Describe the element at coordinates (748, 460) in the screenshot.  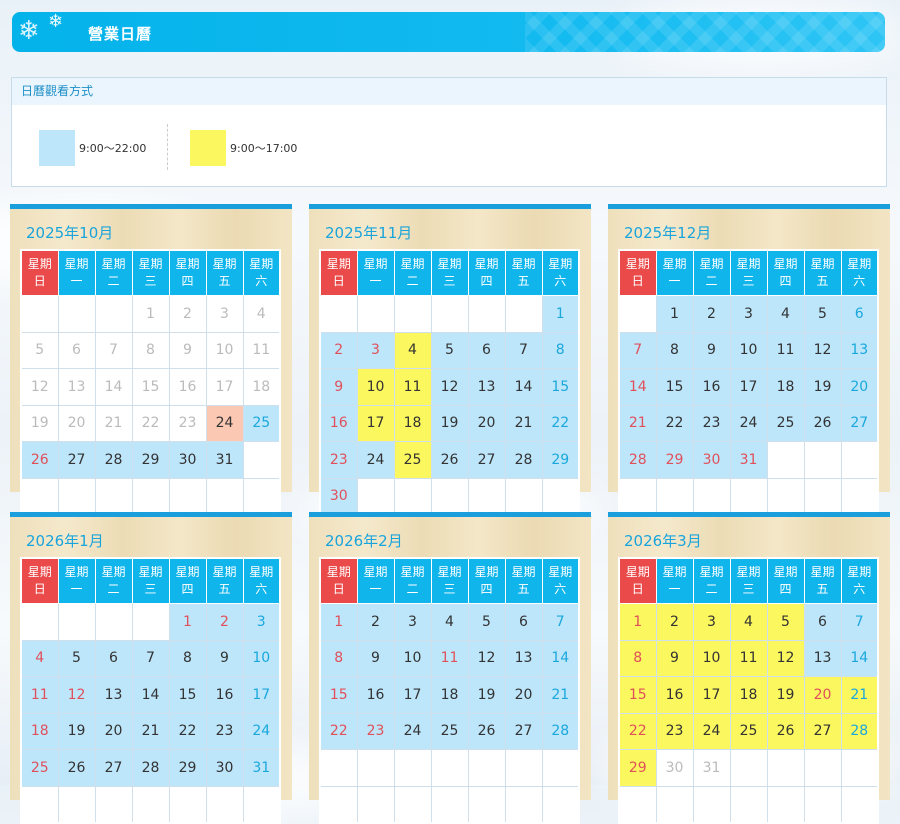
I see `day-cell: 31` at that location.